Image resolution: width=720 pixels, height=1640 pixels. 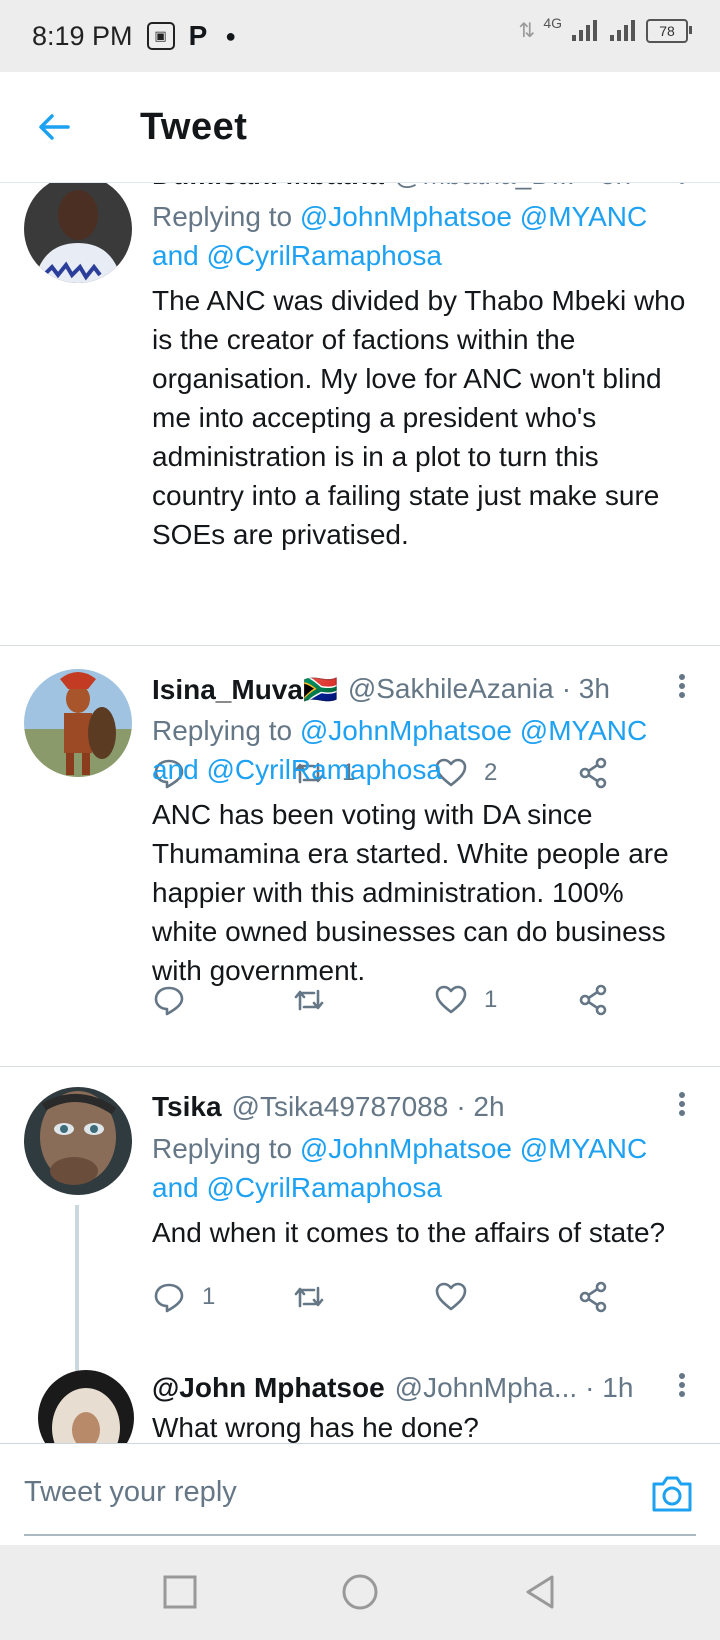 I want to click on recents-square-icon, so click(x=180, y=1592).